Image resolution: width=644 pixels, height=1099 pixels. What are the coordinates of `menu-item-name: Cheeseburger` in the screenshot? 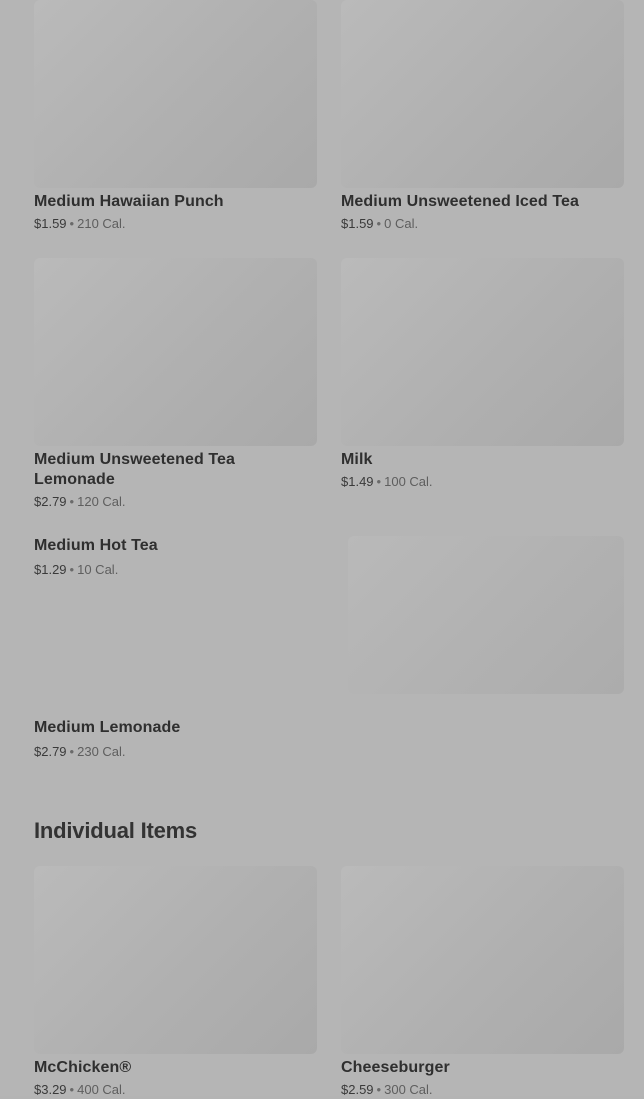 It's located at (395, 1067).